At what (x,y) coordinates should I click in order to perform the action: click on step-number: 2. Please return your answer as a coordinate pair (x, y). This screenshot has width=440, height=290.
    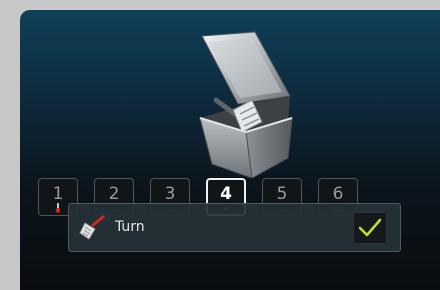
    Looking at the image, I should click on (114, 194).